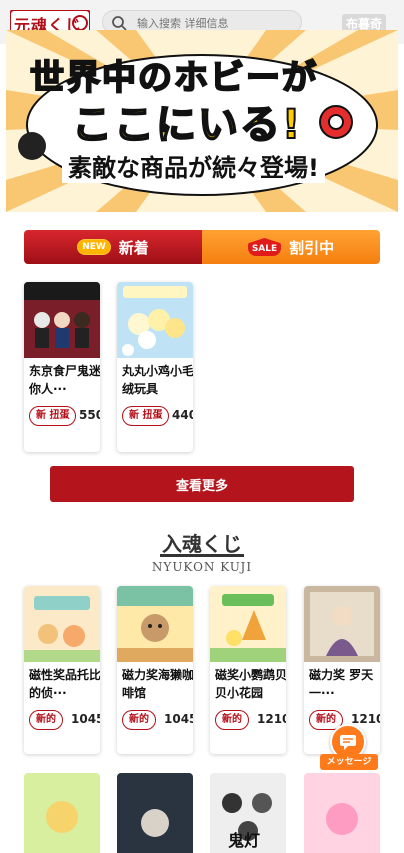 This screenshot has height=853, width=404. What do you see at coordinates (133, 247) in the screenshot?
I see `tab-new-label: 新着` at bounding box center [133, 247].